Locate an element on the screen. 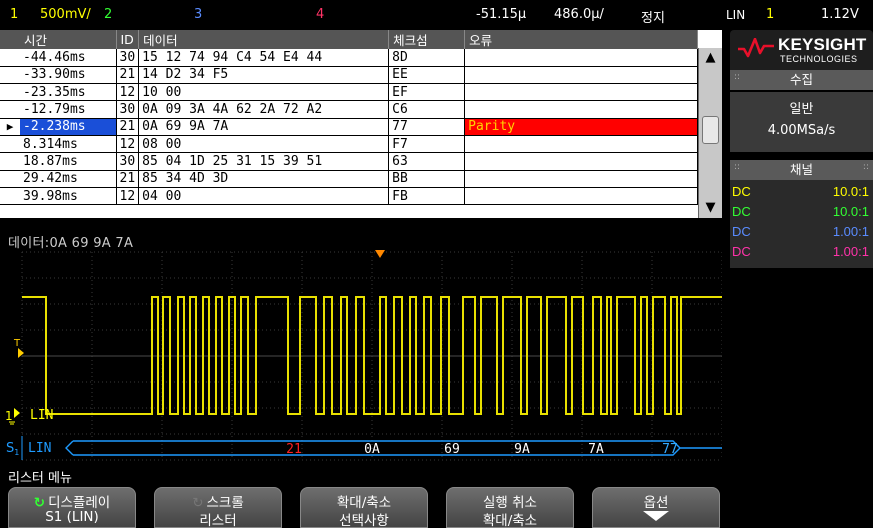 The image size is (873, 528). ch1-ground-marker-icon: 1 is located at coordinates (12, 416).